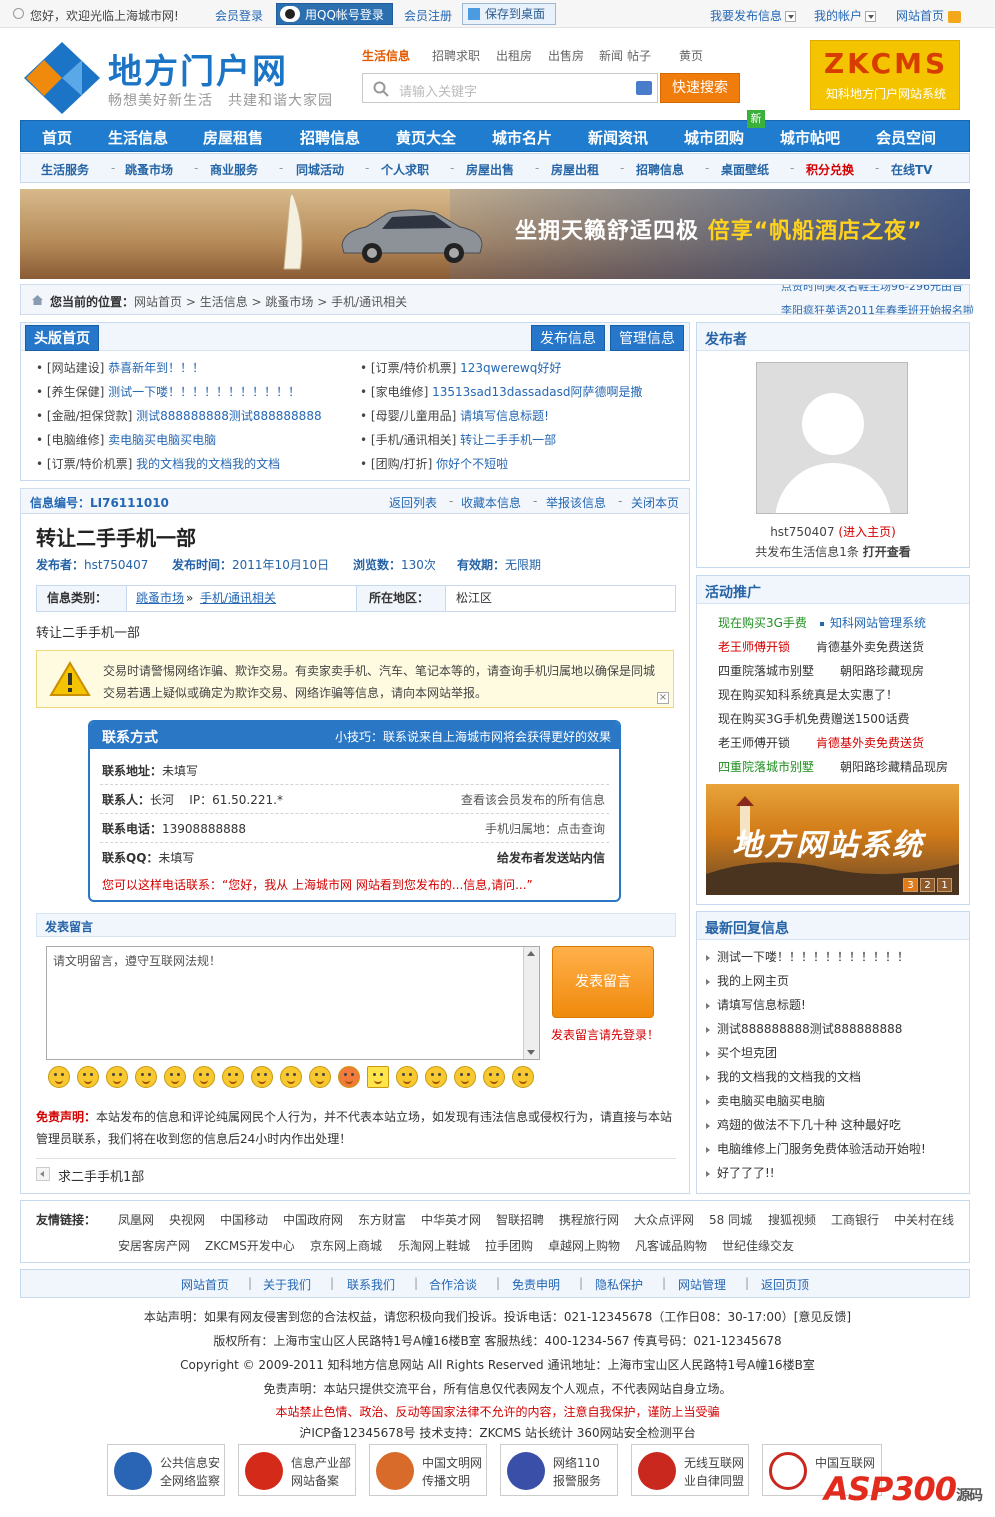 Image resolution: width=995 pixels, height=1517 pixels. What do you see at coordinates (297, 1470) in the screenshot?
I see `miit-badge: 信息产业部 网站备案` at bounding box center [297, 1470].